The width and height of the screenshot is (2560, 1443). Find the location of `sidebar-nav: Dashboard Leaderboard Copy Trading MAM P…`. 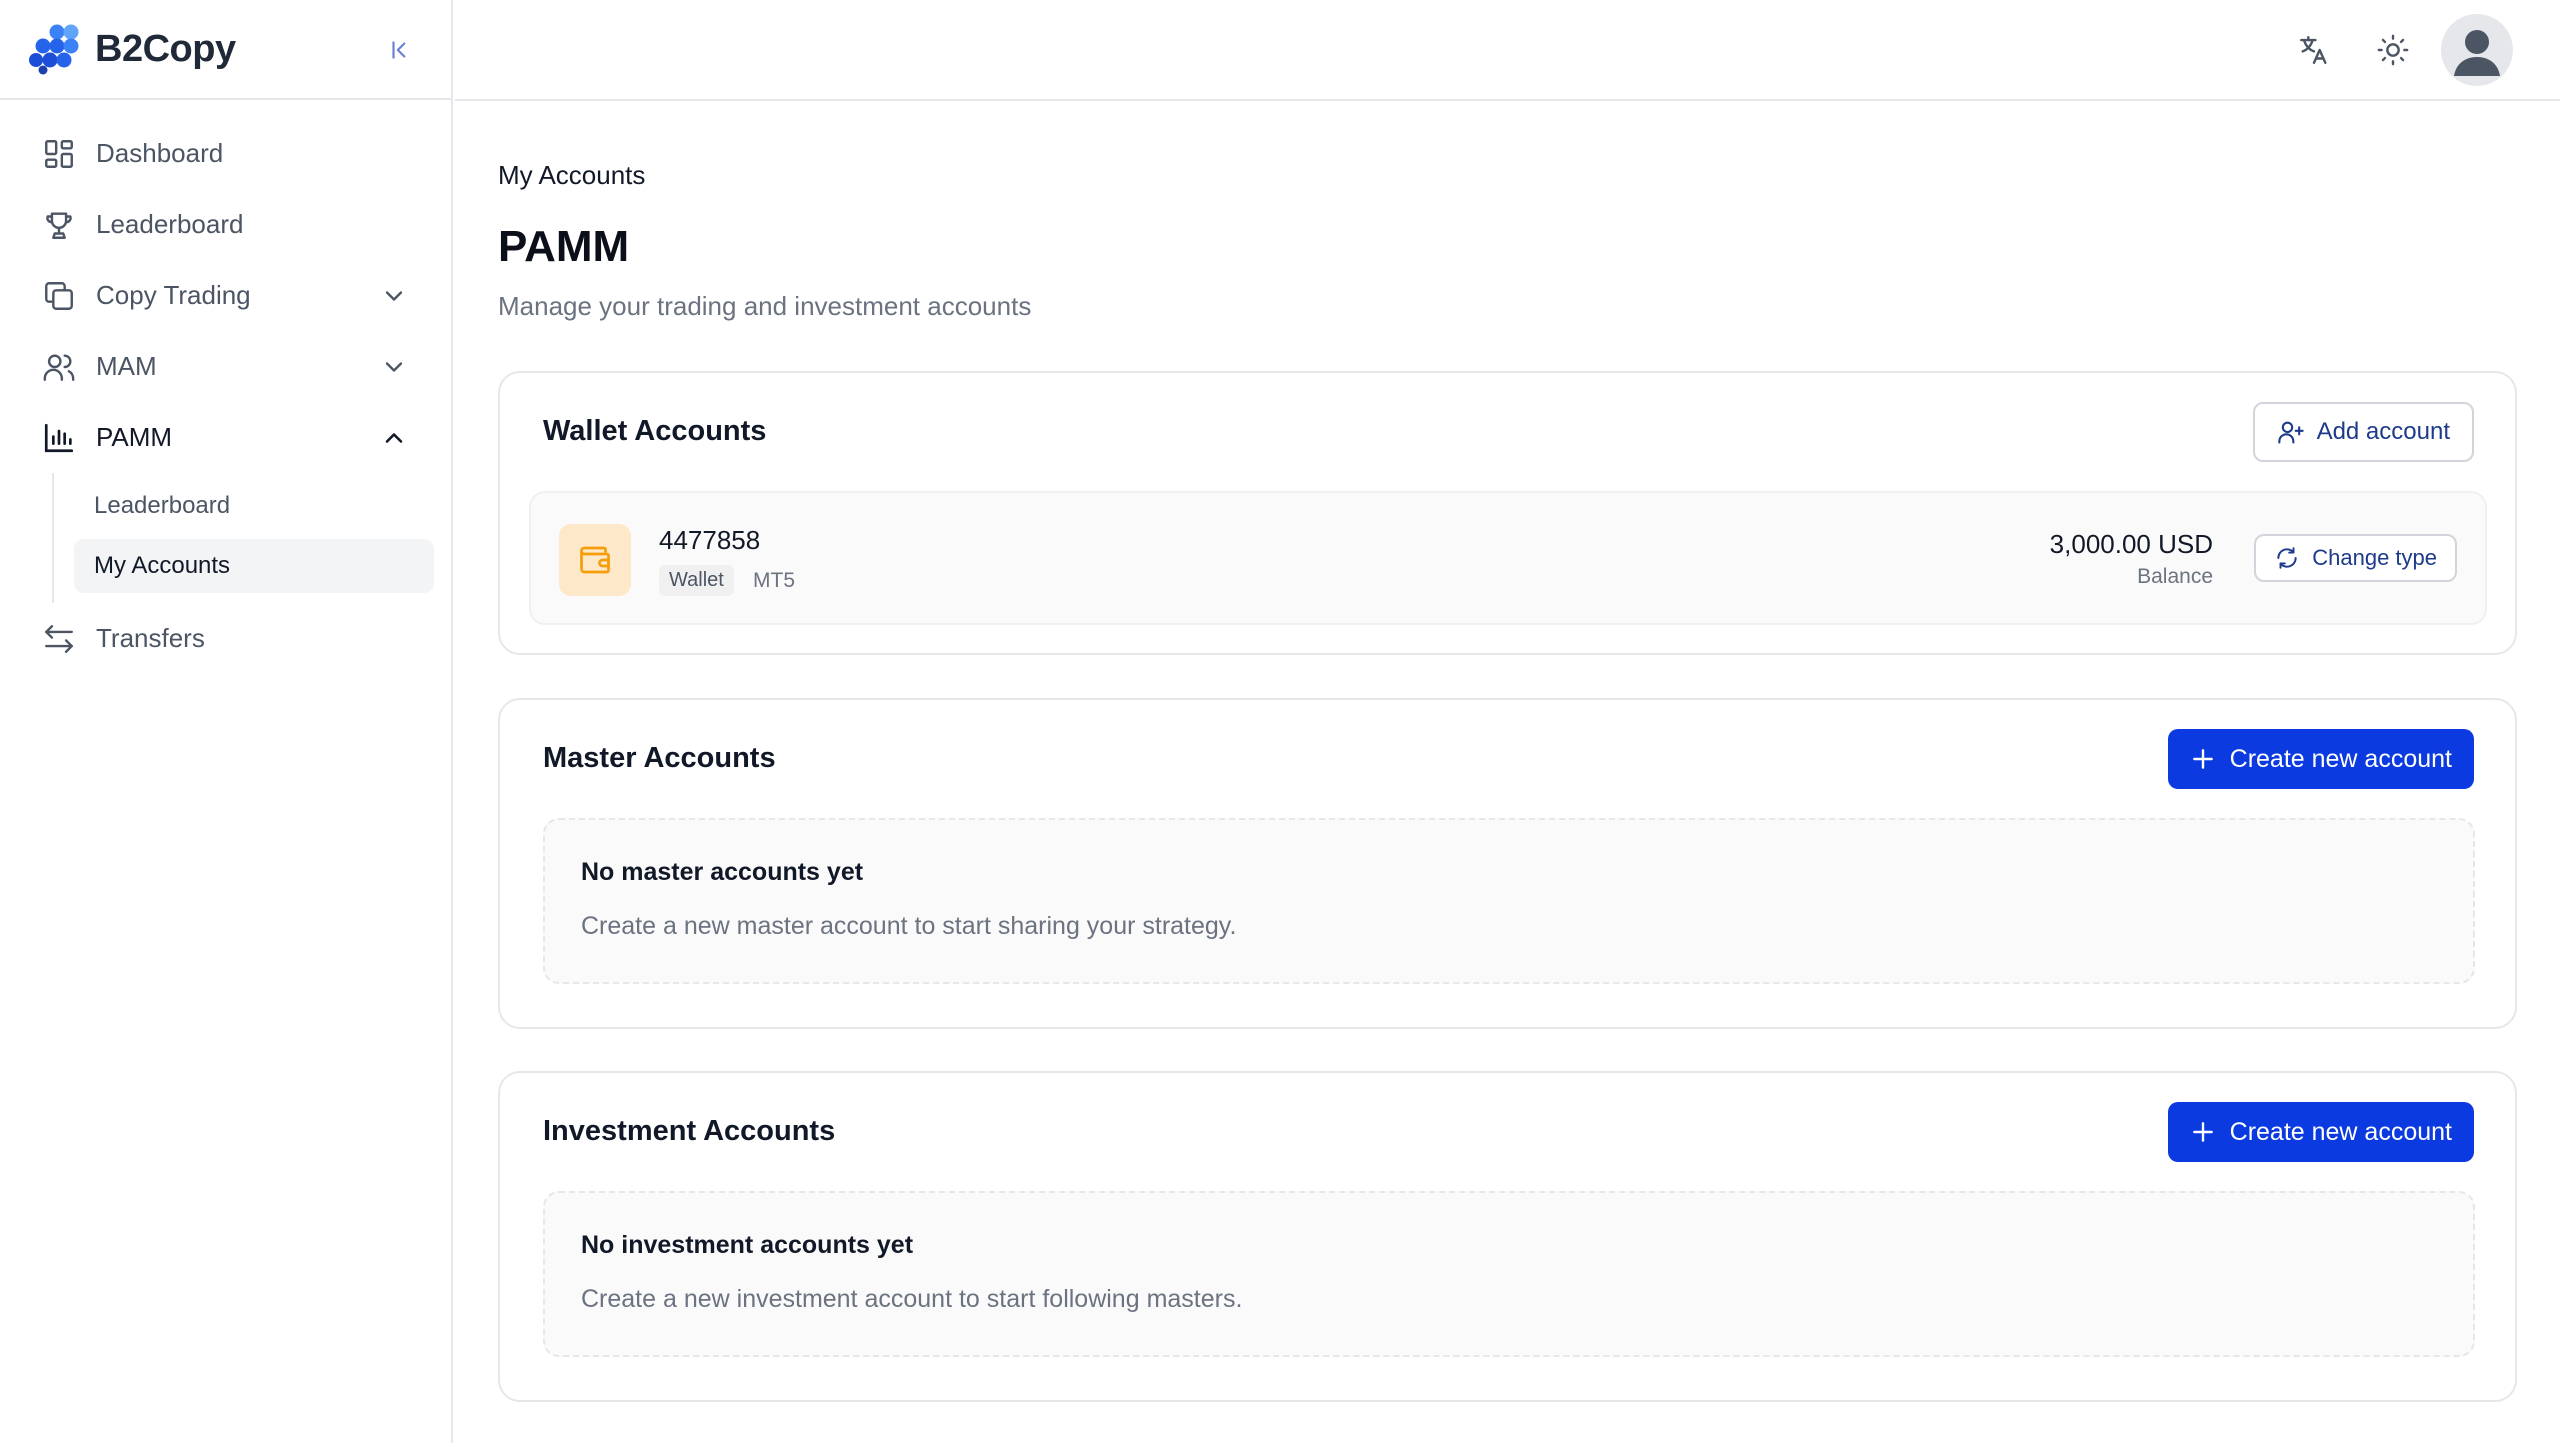

sidebar-nav: Dashboard Leaderboard Copy Trading MAM P… is located at coordinates (225, 387).